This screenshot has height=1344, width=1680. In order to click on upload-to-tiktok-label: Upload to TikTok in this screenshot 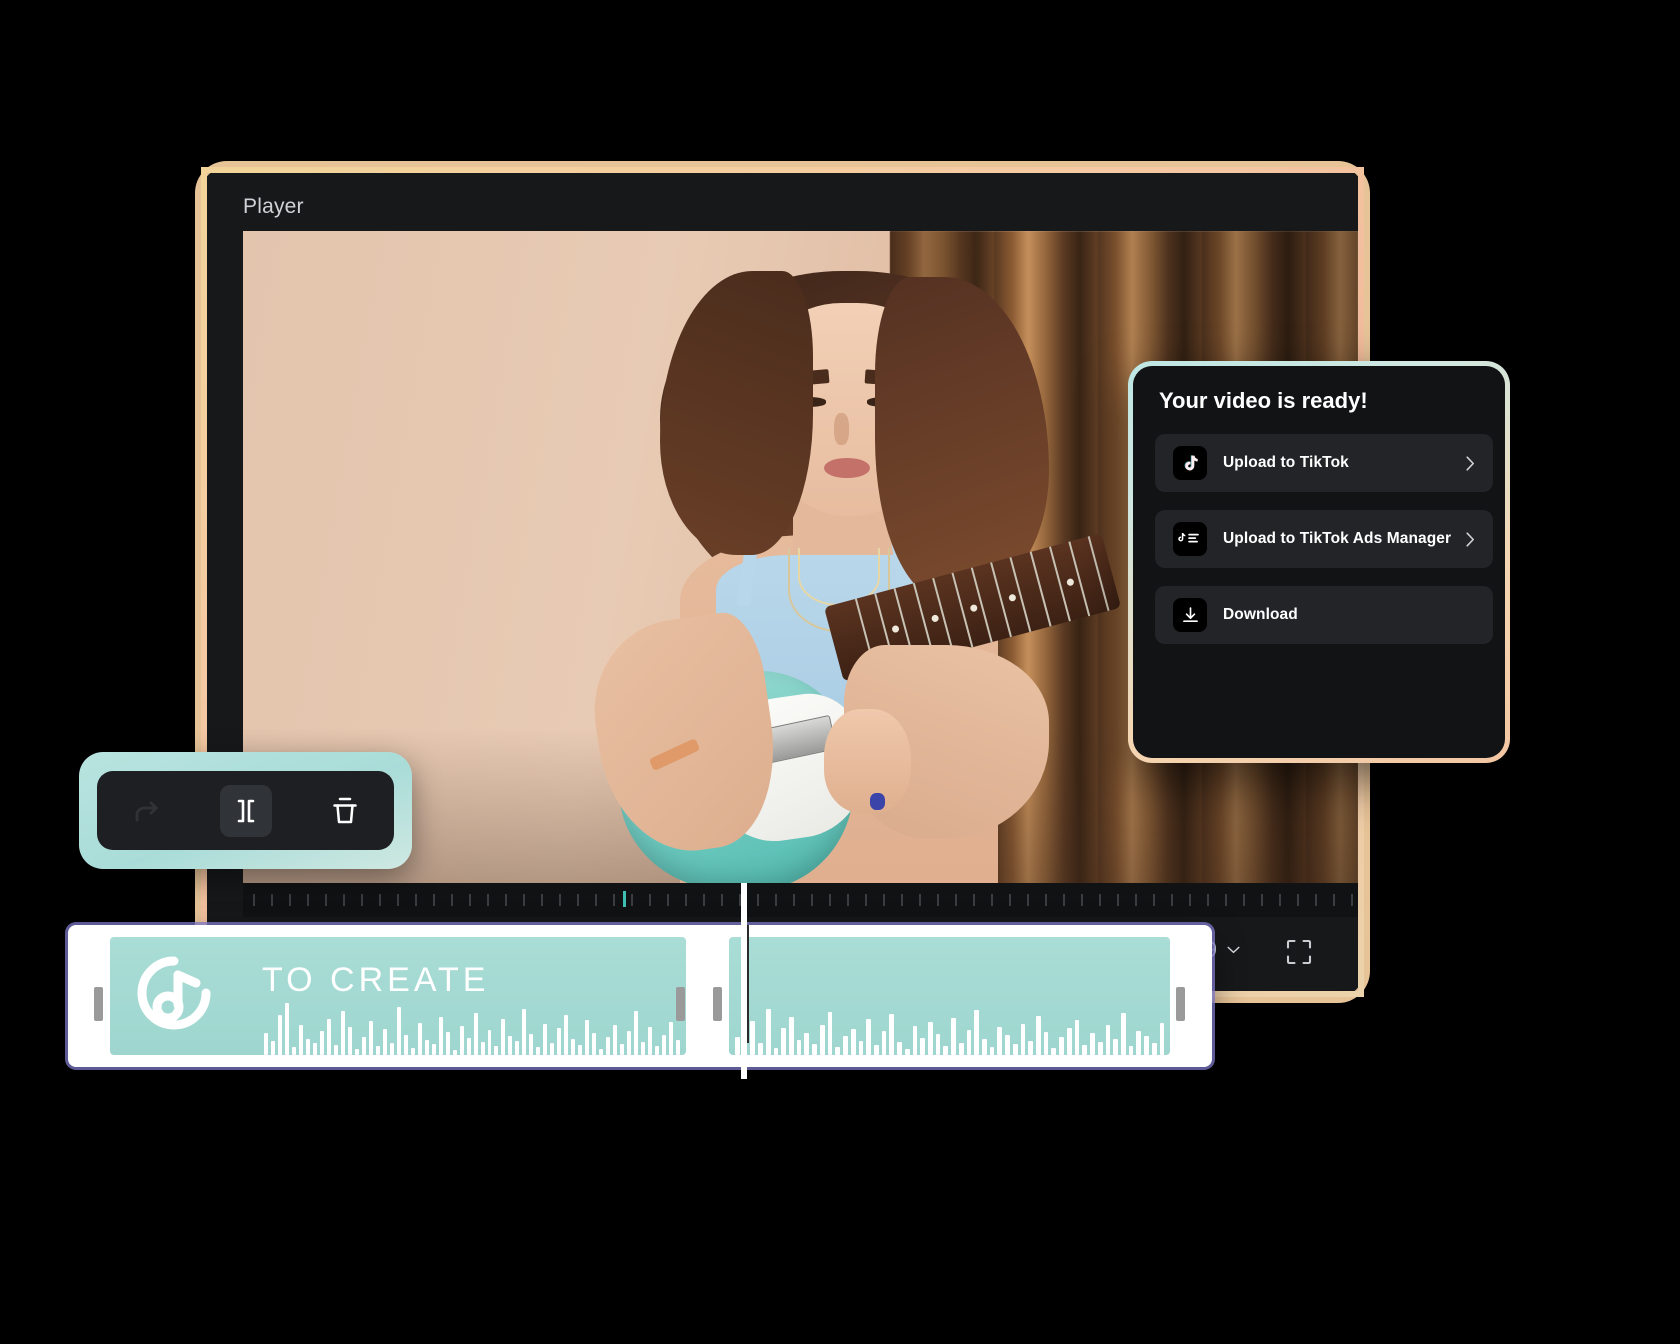, I will do `click(1286, 462)`.